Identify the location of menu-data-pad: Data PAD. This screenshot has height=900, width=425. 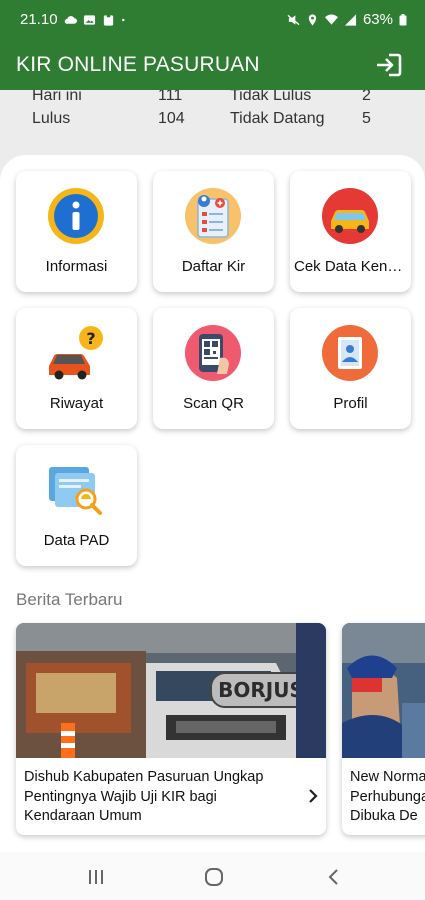
(76, 505).